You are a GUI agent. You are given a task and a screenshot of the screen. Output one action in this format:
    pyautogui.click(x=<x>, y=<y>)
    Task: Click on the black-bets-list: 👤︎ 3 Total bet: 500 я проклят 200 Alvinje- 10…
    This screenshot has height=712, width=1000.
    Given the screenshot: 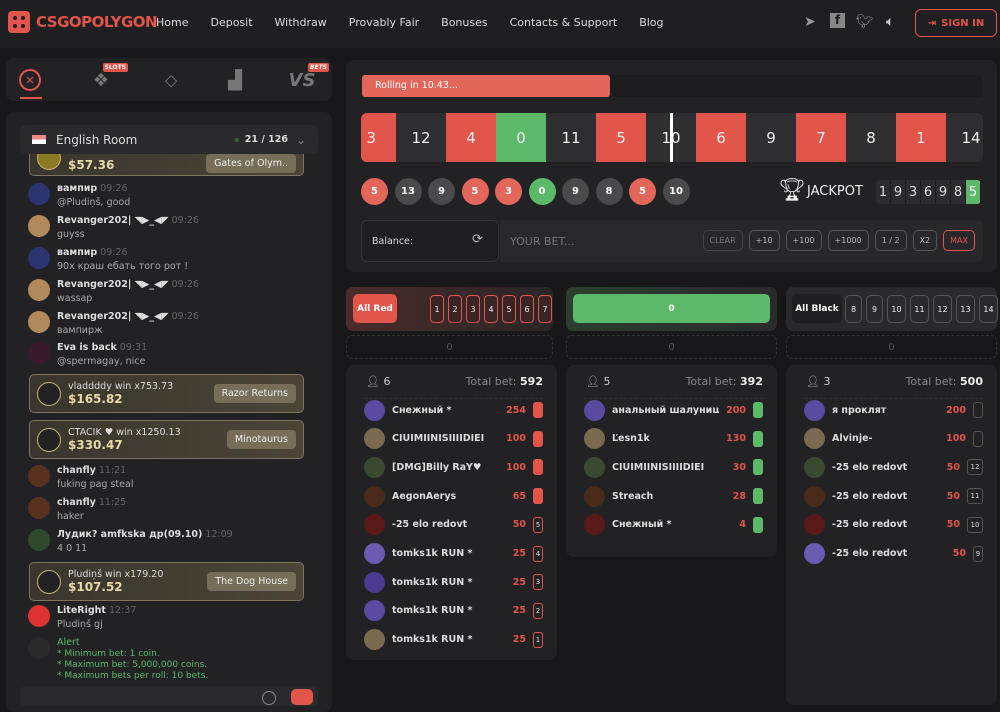 What is the action you would take?
    pyautogui.click(x=891, y=535)
    